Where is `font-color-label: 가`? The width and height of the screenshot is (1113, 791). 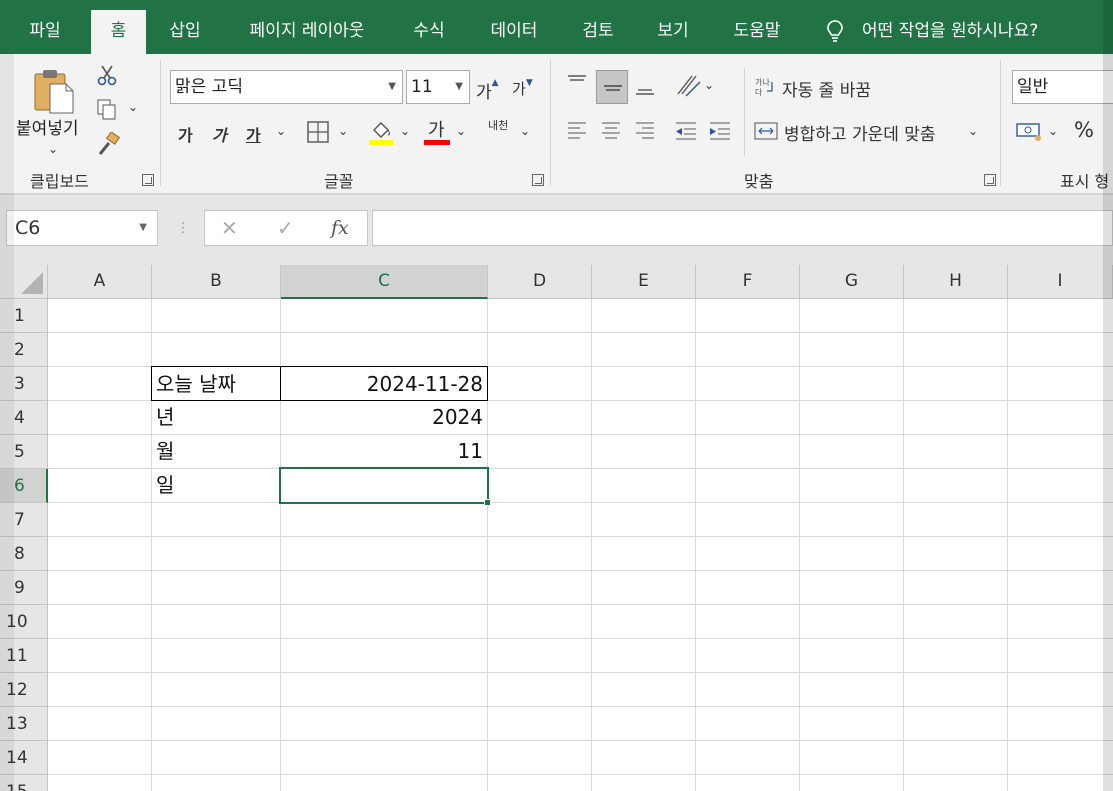 font-color-label: 가 is located at coordinates (436, 130).